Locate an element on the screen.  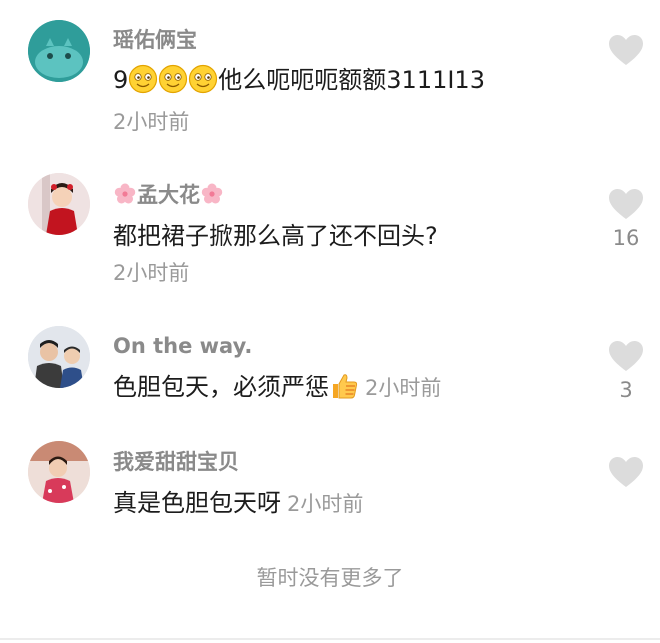
thumbs-up-emoji is located at coordinates (345, 386).